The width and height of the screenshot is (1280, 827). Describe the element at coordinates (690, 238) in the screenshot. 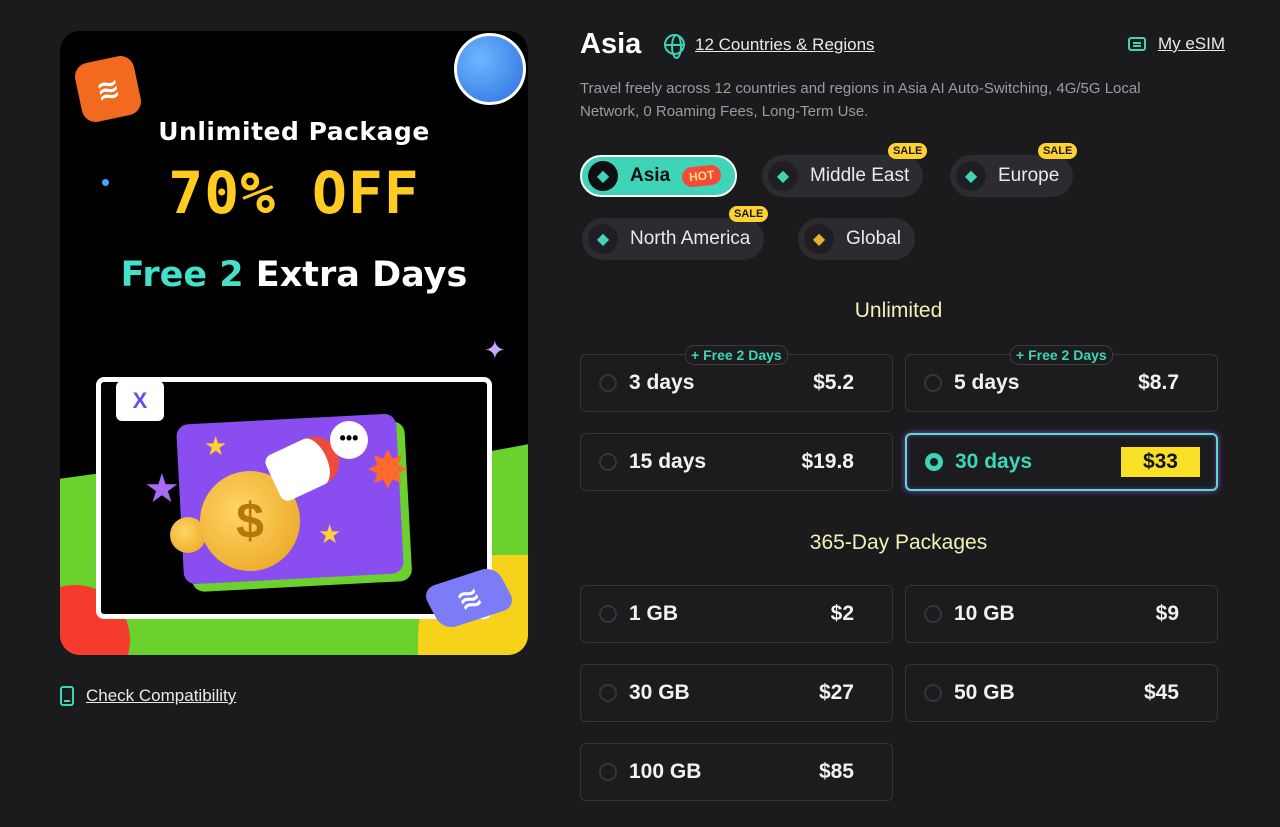

I see `region-chip-label: North America` at that location.